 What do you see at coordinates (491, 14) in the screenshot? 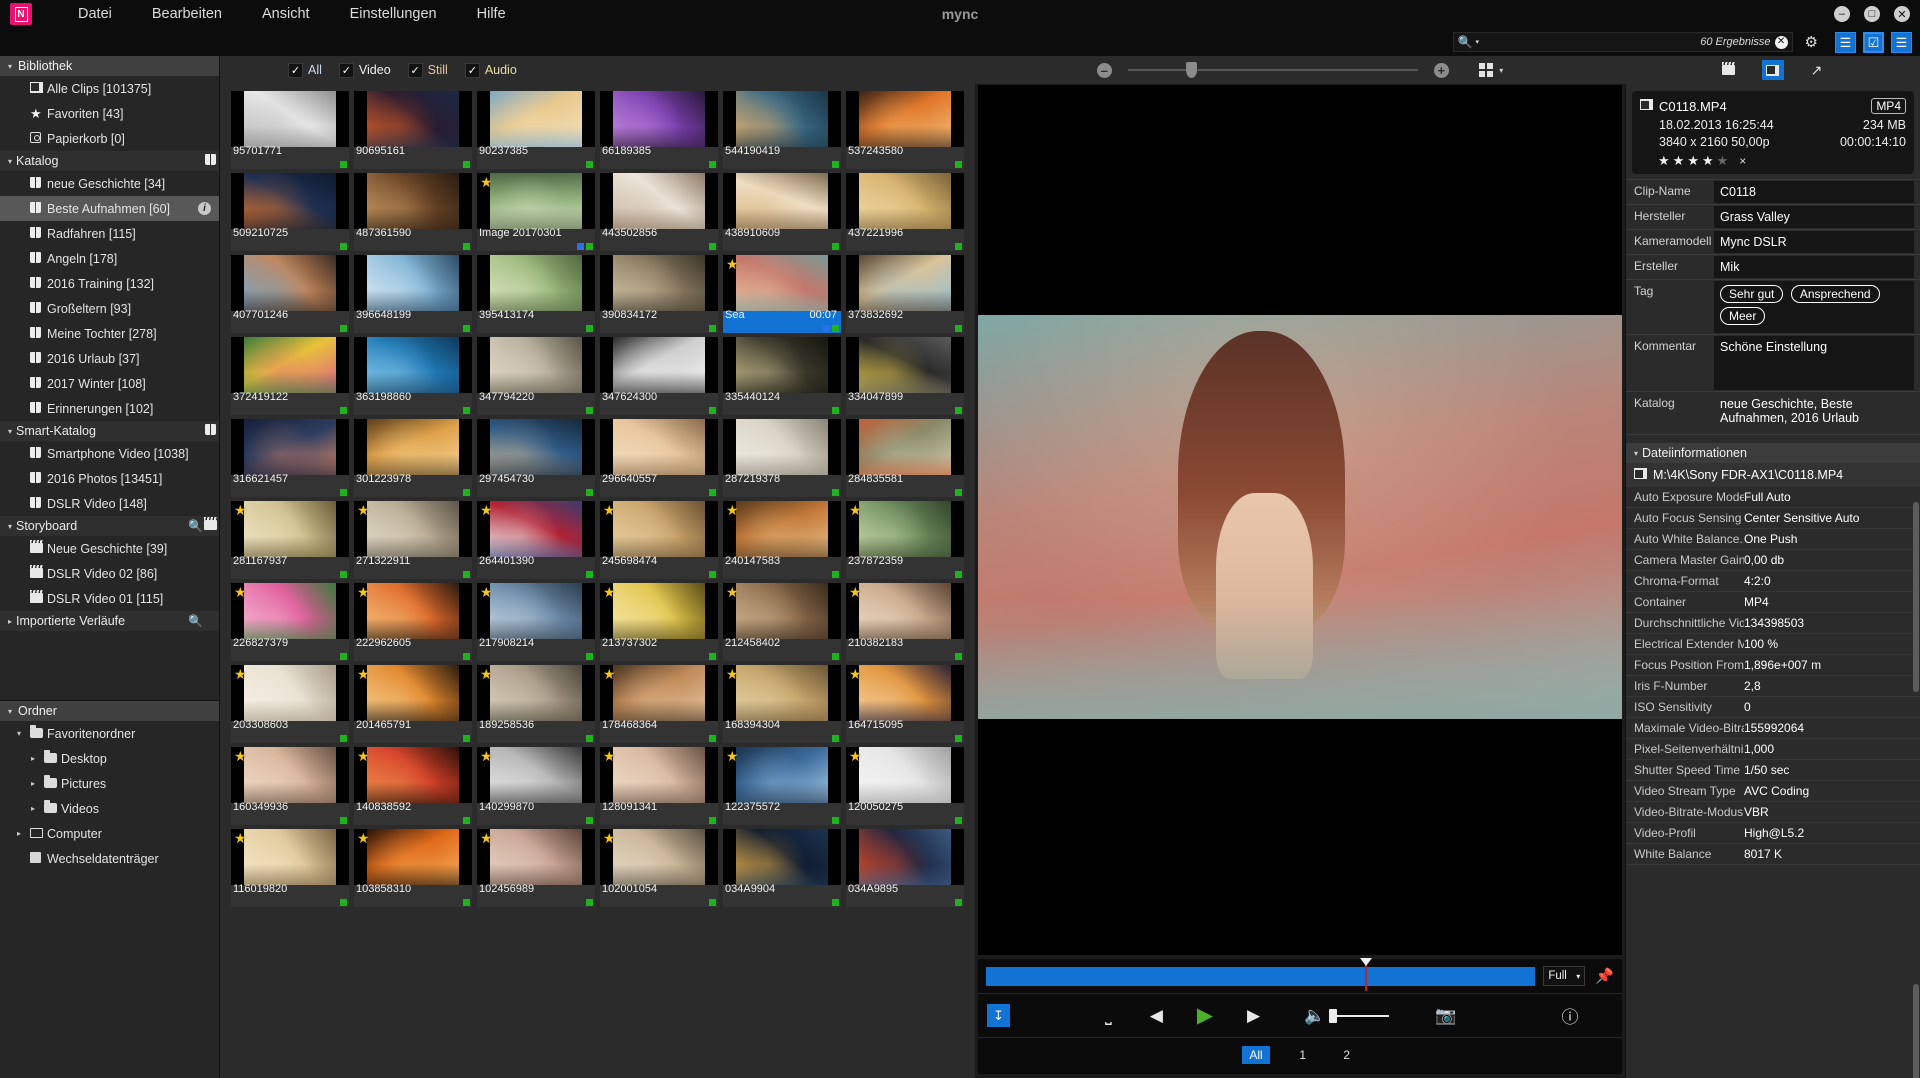
I see `menu-item-hilfe: Hilfe` at bounding box center [491, 14].